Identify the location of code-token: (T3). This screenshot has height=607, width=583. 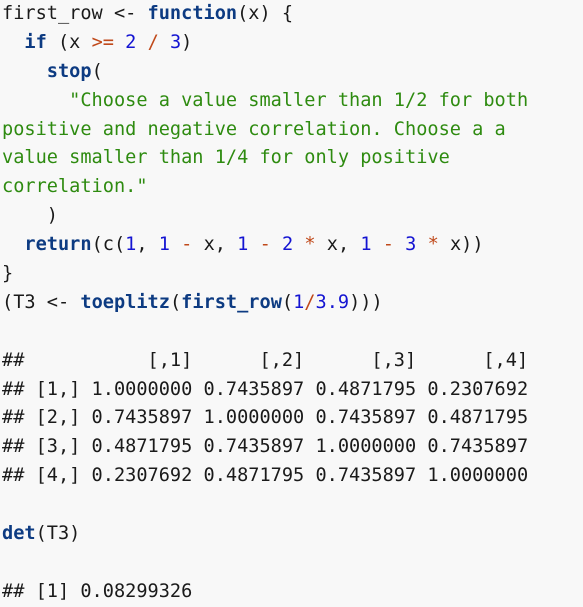
(58, 534).